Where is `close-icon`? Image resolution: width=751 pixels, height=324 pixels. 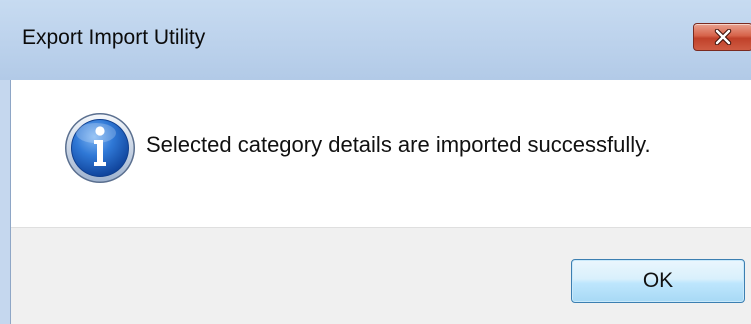
close-icon is located at coordinates (723, 37).